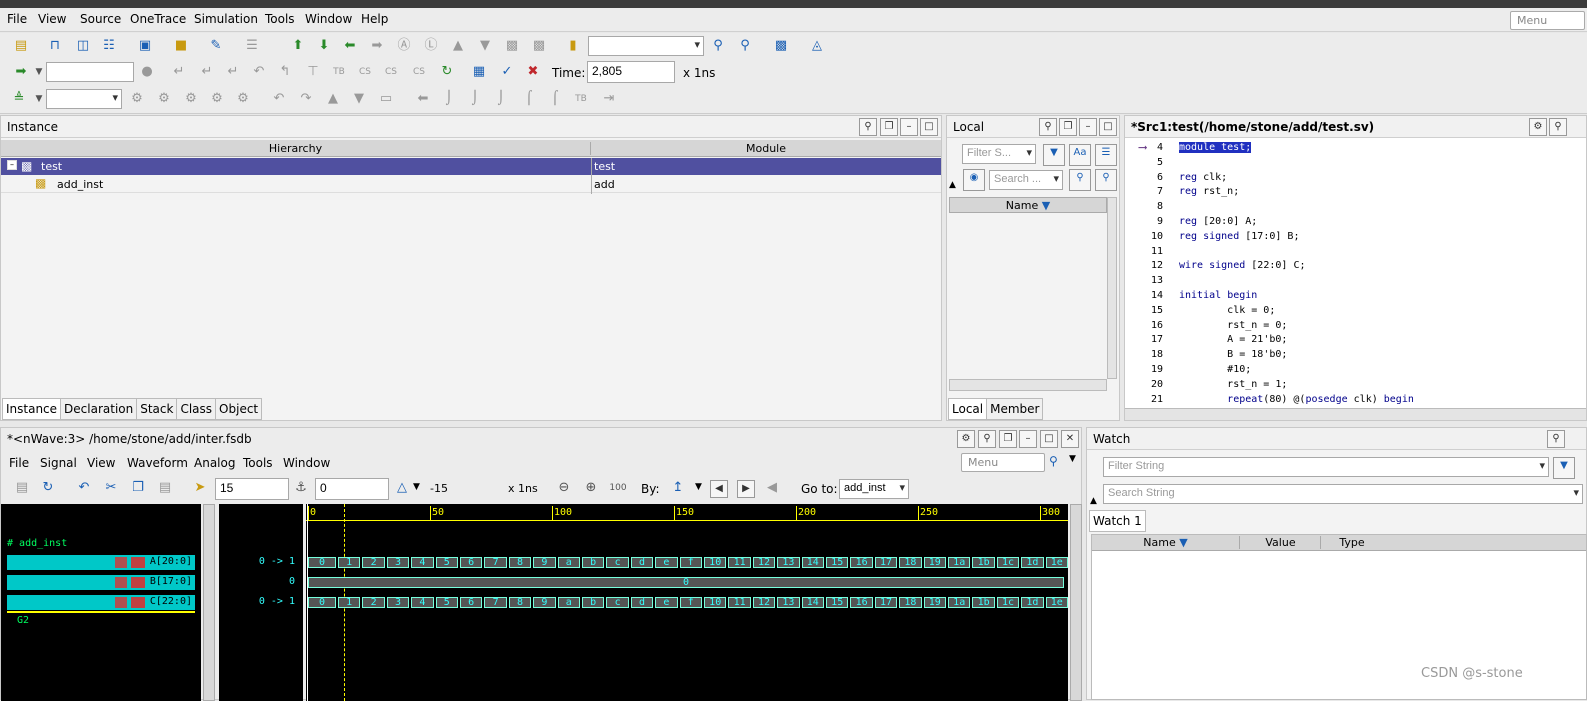  What do you see at coordinates (165, 488) in the screenshot?
I see `paste-icon: ▤` at bounding box center [165, 488].